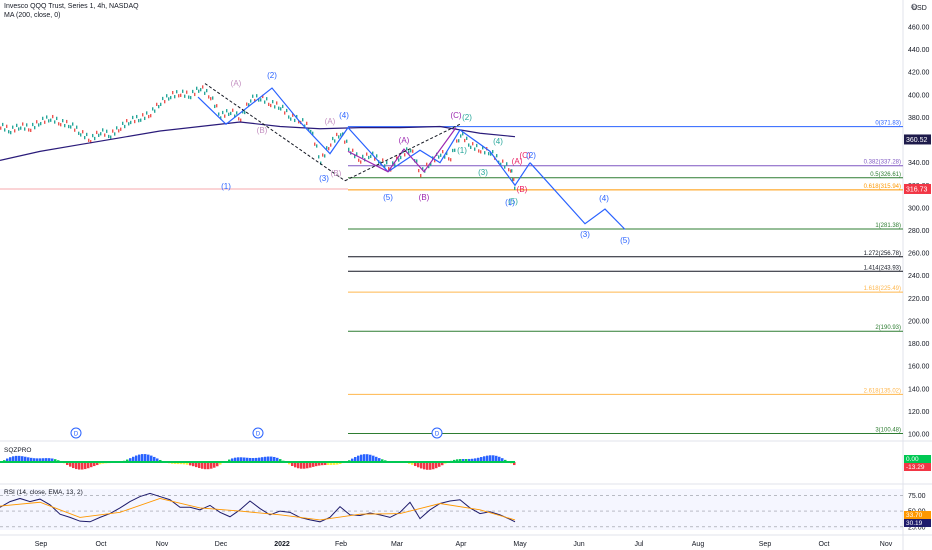 The width and height of the screenshot is (932, 550). I want to click on fib-level-label: 1(281.38), so click(888, 226).